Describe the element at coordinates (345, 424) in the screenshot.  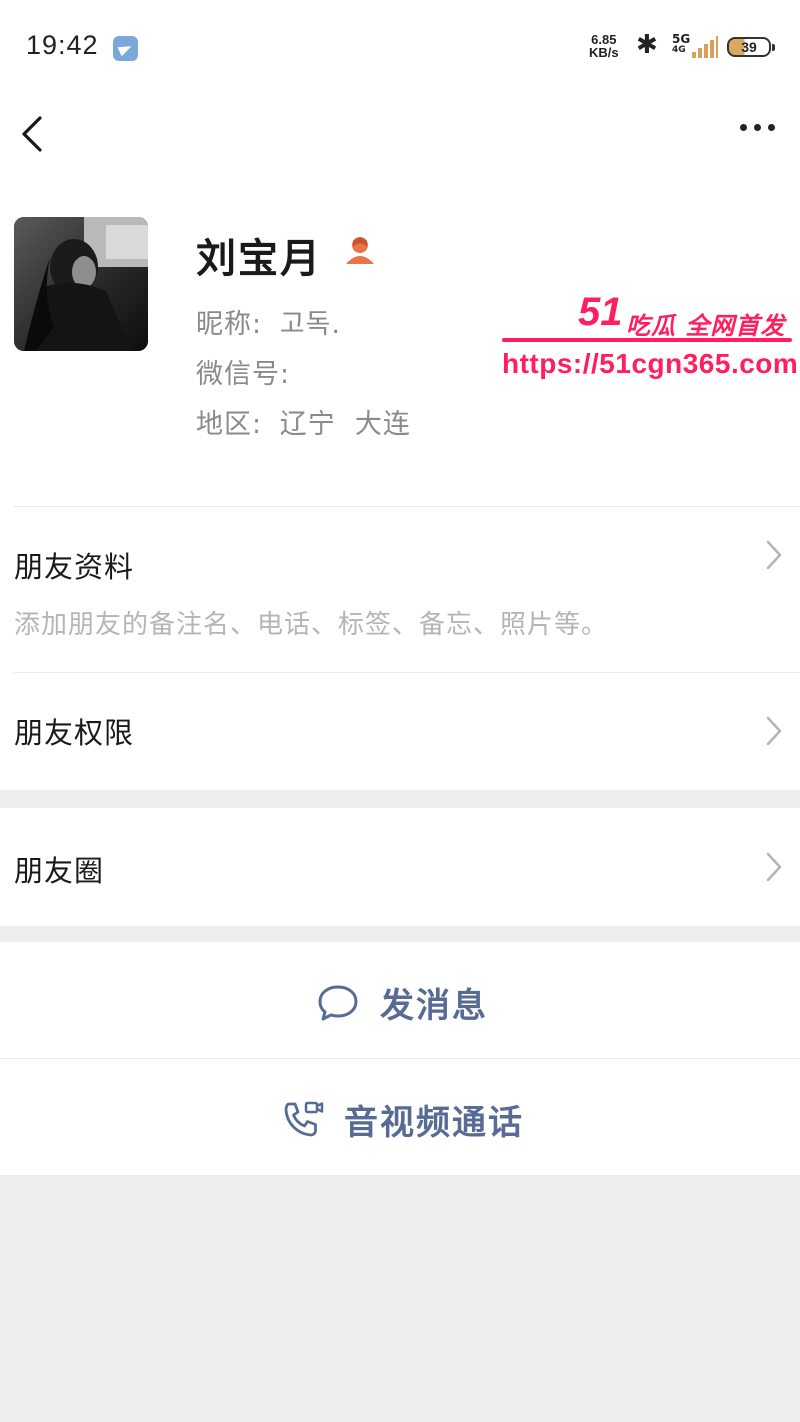
I see `region-value: 辽宁 大连` at that location.